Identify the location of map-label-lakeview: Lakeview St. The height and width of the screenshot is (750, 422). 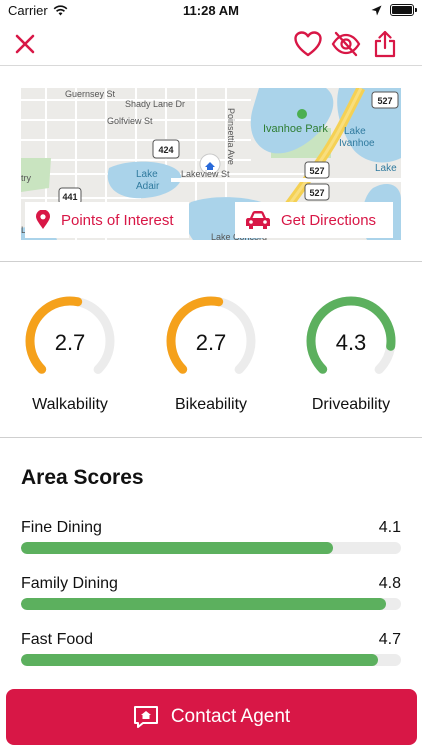
(205, 174).